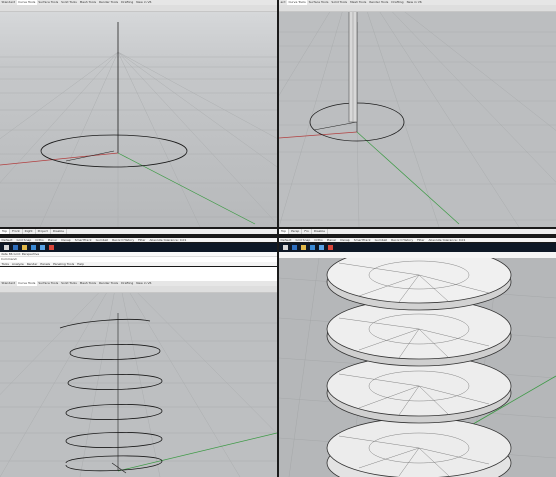 The width and height of the screenshot is (556, 477). I want to click on viewport-tab-bar: Top Persp Fro Disable, so click(417, 231).